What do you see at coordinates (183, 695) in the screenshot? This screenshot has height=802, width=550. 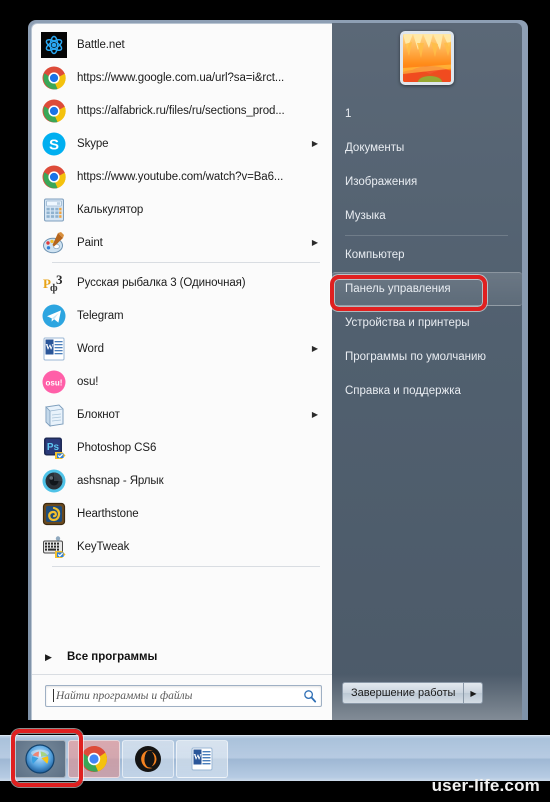 I see `search-input: Найти программы и файлы` at bounding box center [183, 695].